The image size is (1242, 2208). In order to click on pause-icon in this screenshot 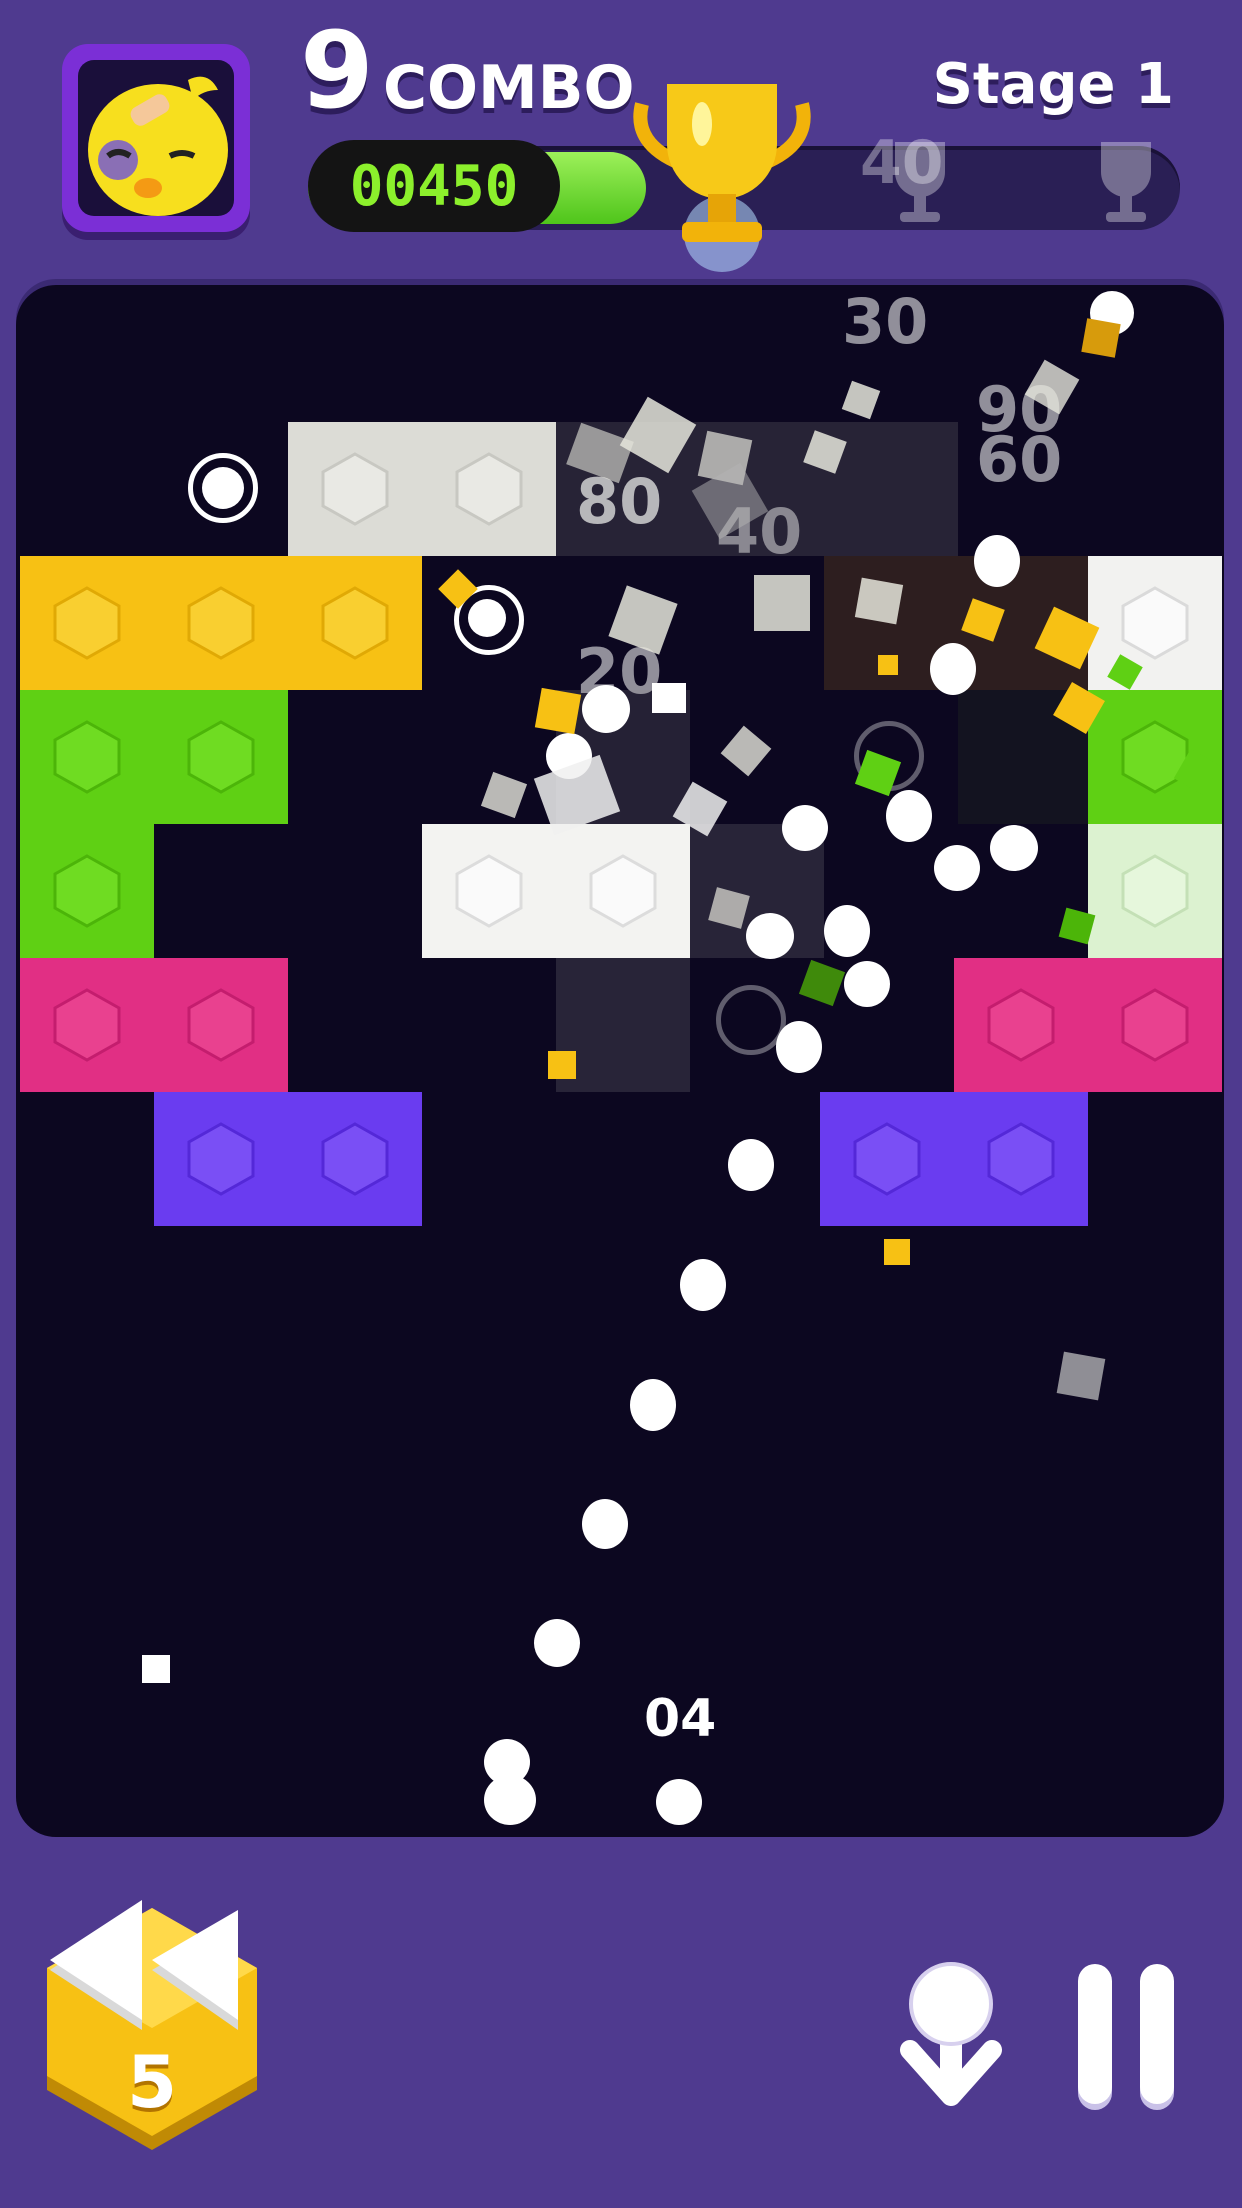, I will do `click(1126, 2037)`.